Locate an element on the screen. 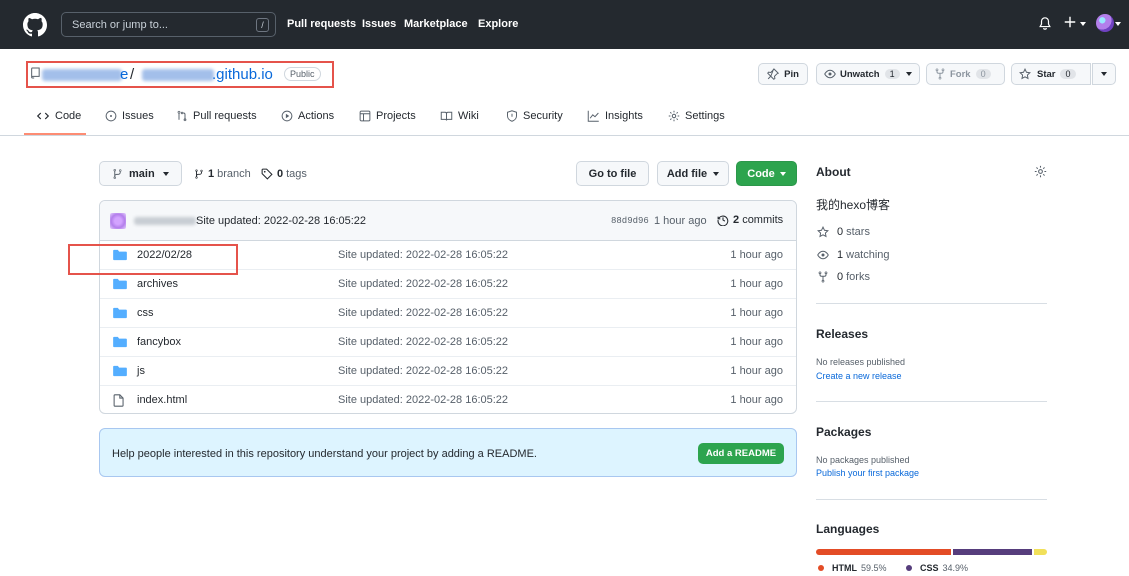 The image size is (1129, 576). repo-title-annotation: e / .github.io Public is located at coordinates (180, 74).